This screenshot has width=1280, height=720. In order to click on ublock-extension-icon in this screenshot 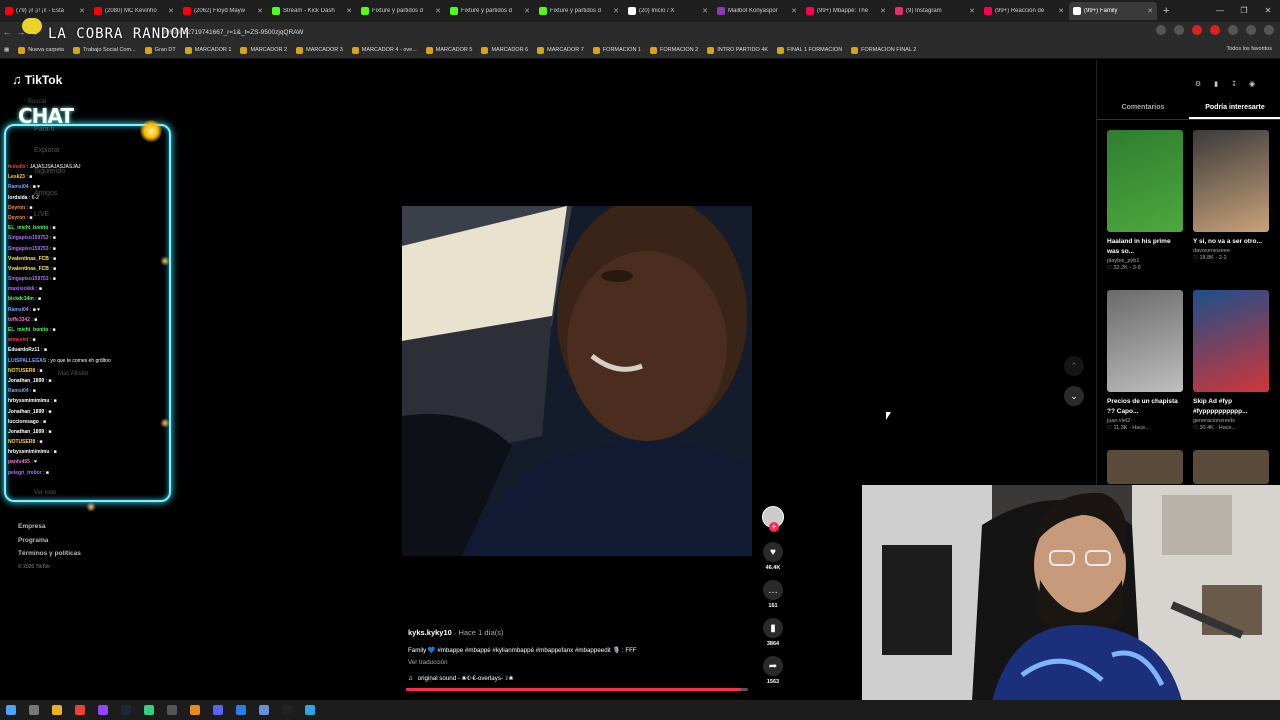, I will do `click(1215, 30)`.